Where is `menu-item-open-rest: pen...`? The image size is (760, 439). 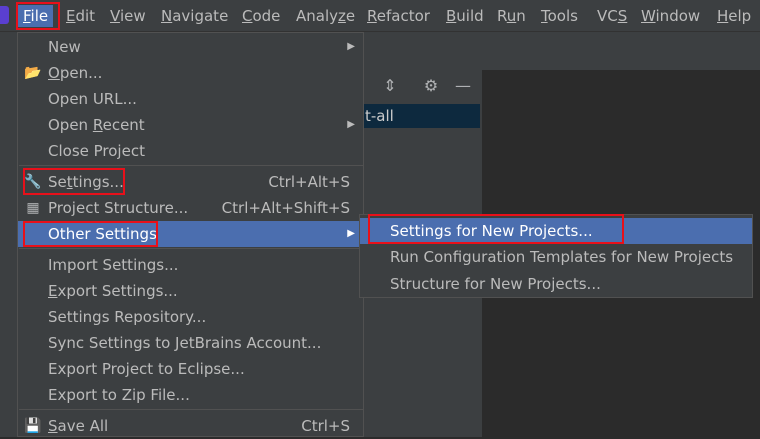 menu-item-open-rest: pen... is located at coordinates (81, 73).